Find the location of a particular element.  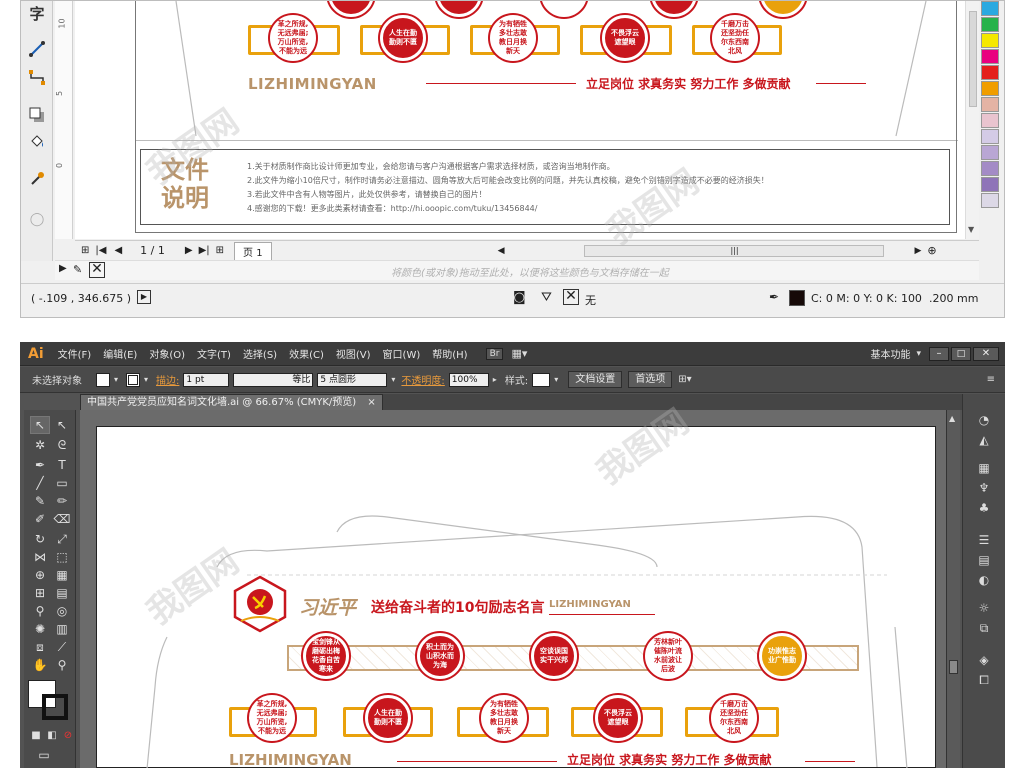

transparency-icon: ◐ is located at coordinates (984, 580).